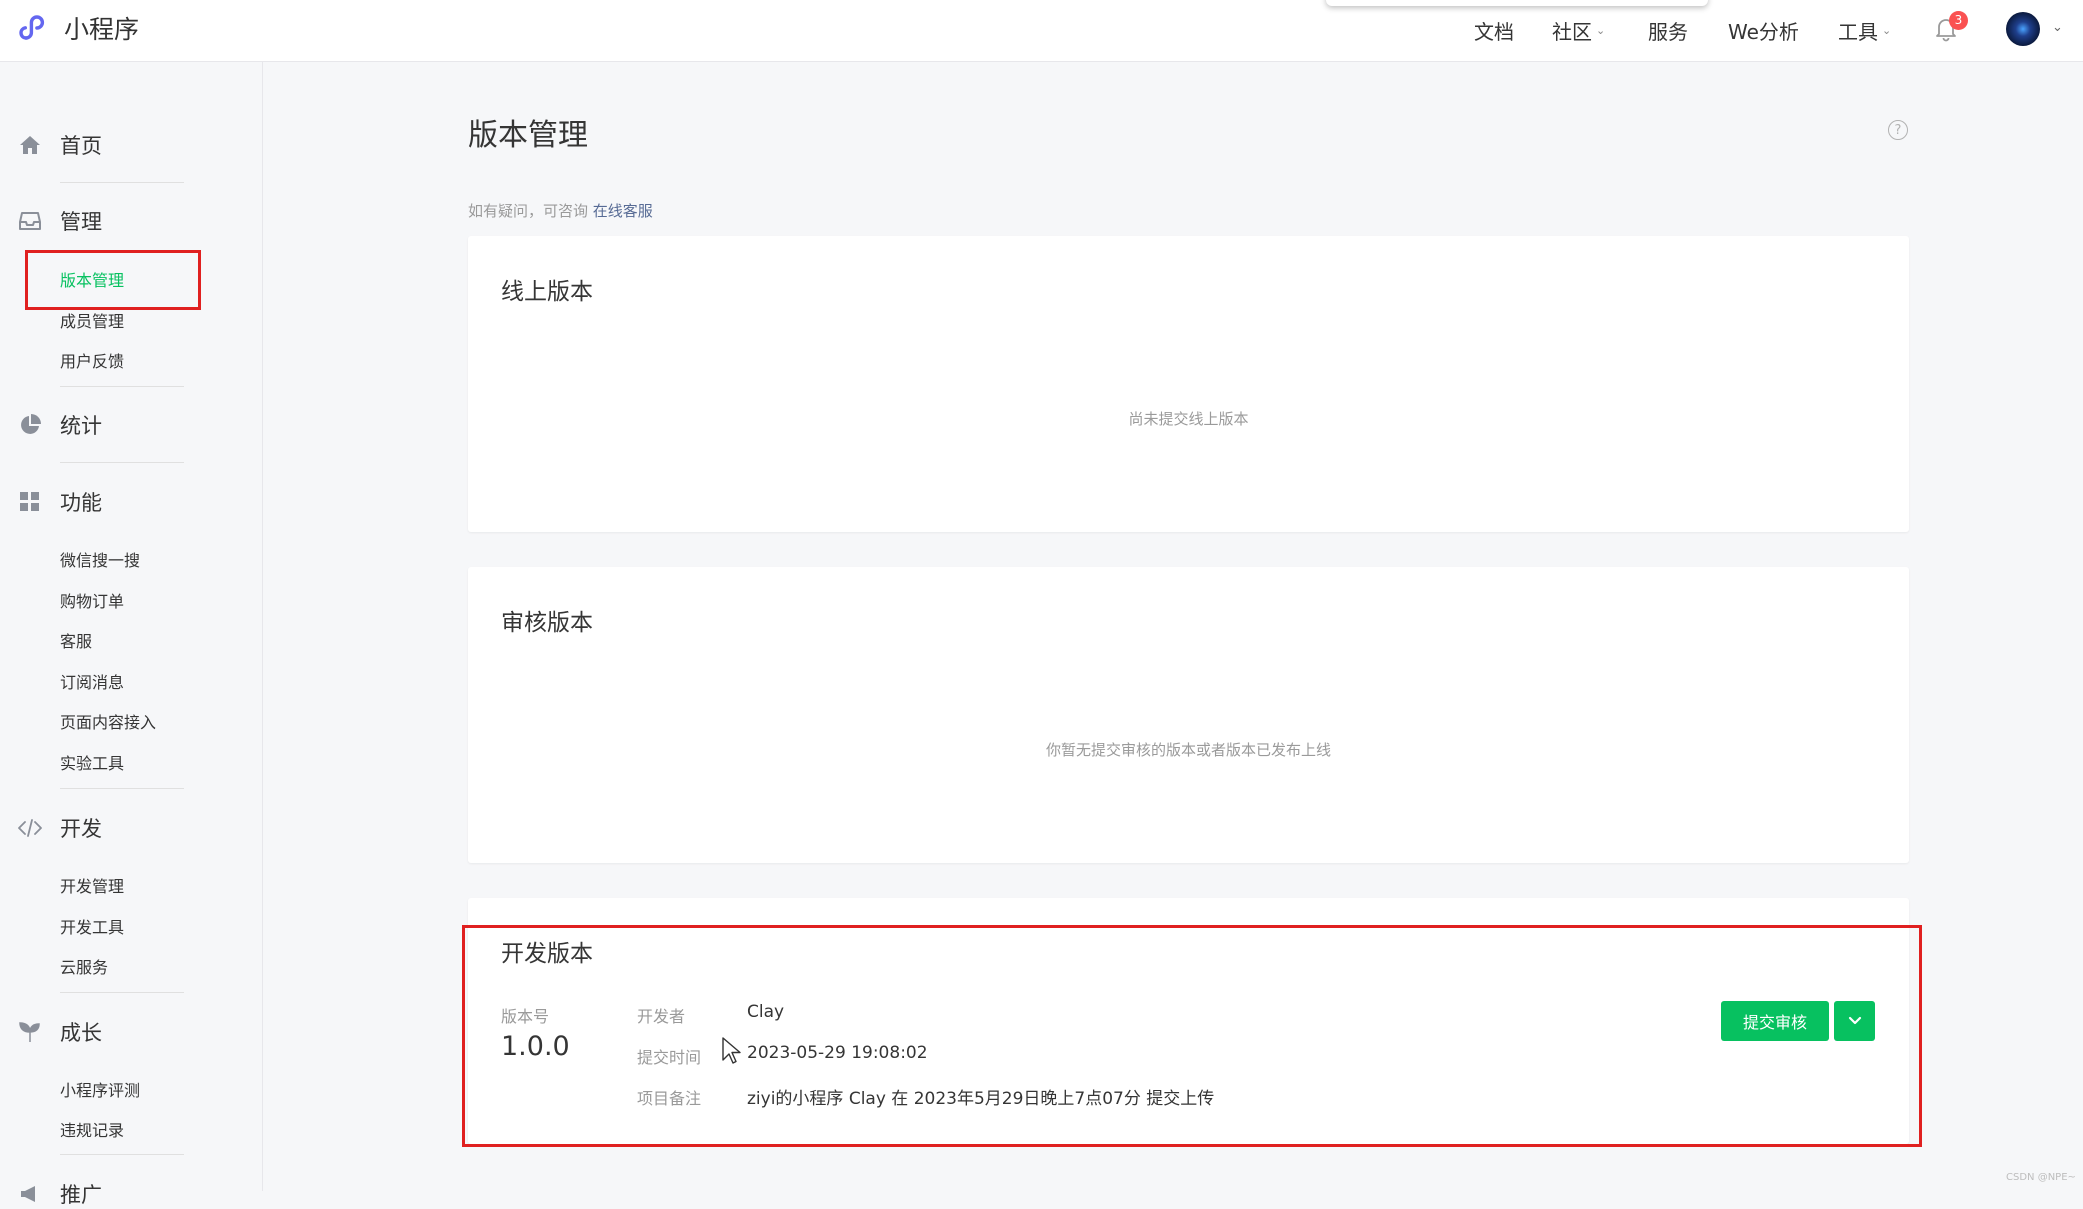 This screenshot has width=2083, height=1209. What do you see at coordinates (102, 29) in the screenshot?
I see `app-name: 小程序` at bounding box center [102, 29].